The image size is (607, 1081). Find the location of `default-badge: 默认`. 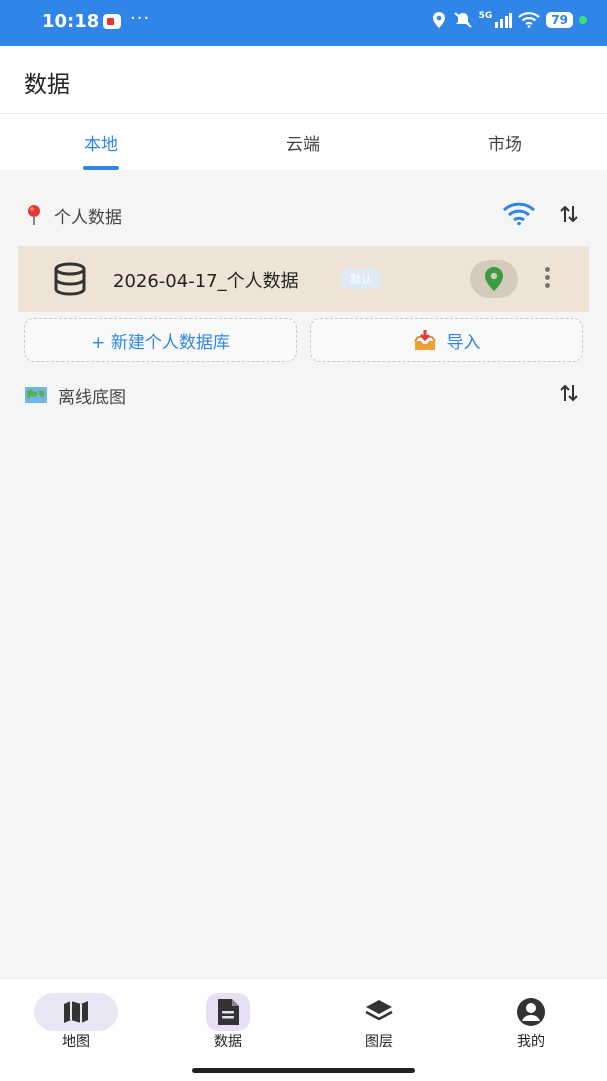

default-badge: 默认 is located at coordinates (361, 279).